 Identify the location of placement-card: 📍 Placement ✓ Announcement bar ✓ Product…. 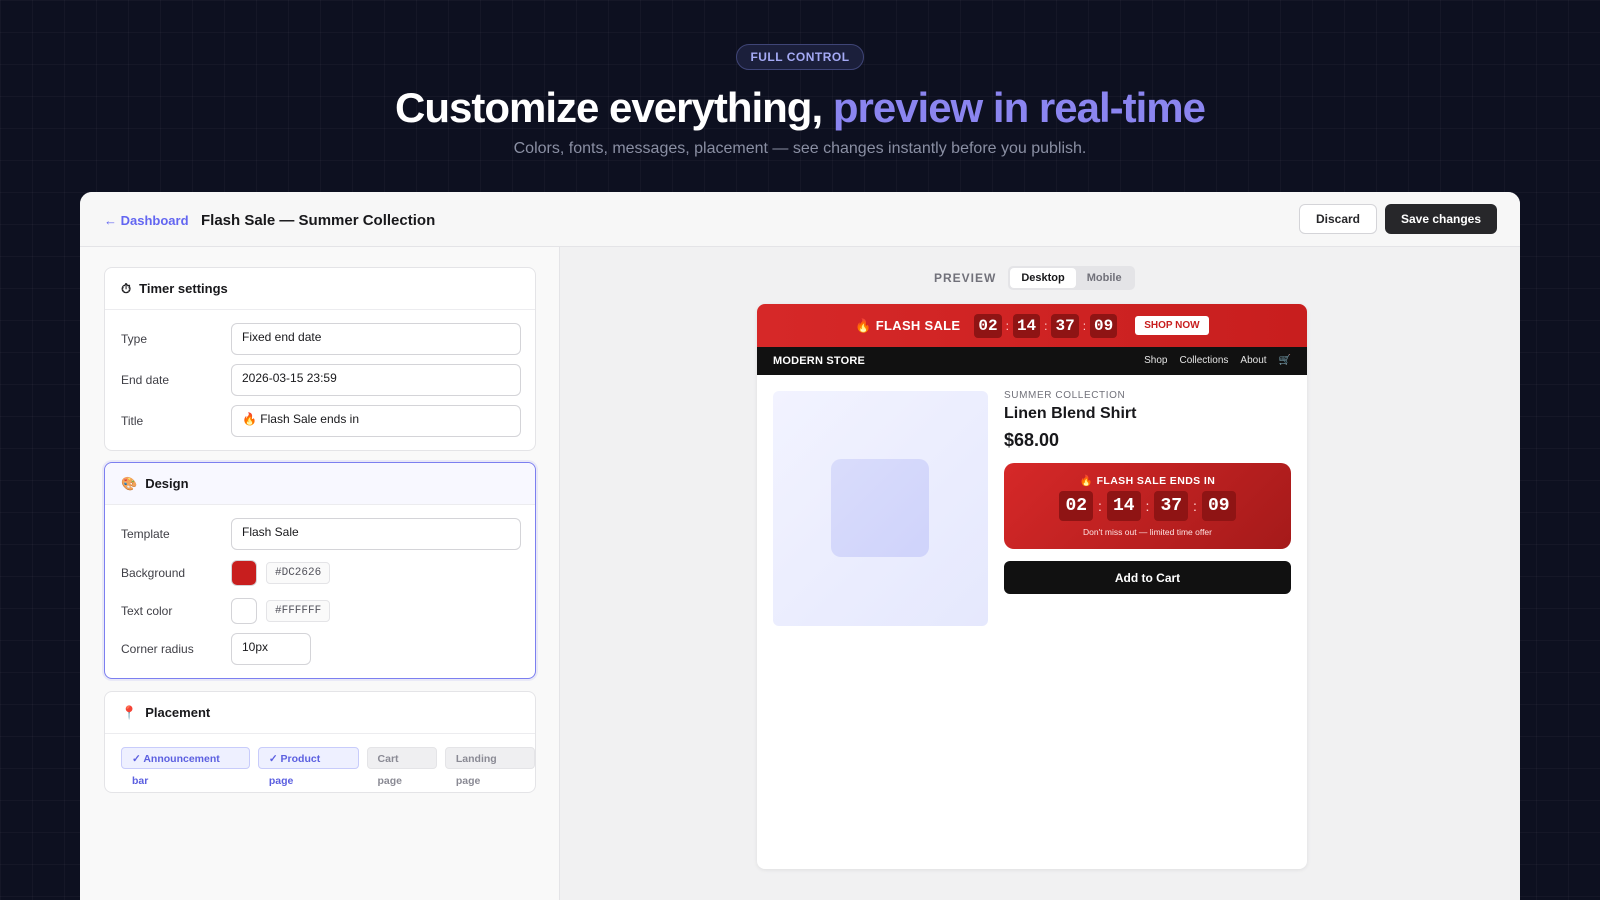
(320, 742).